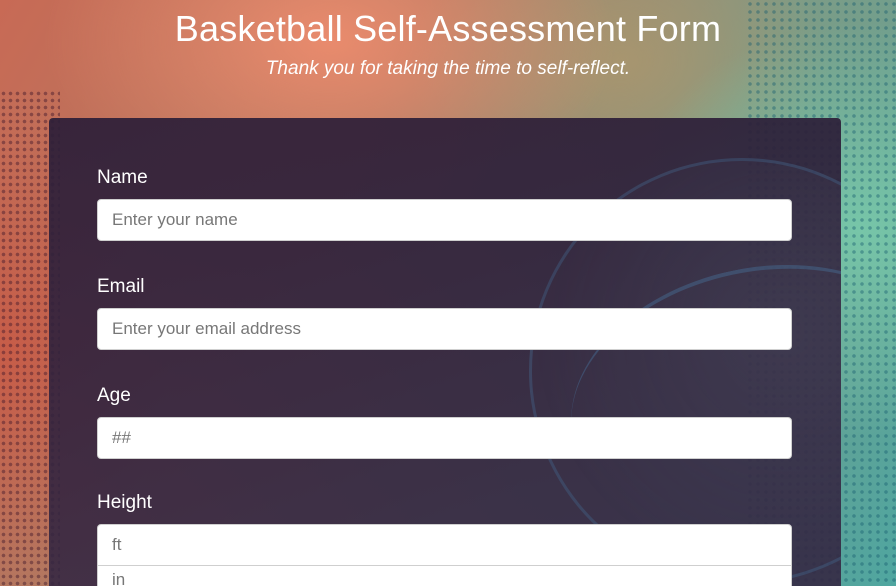 The height and width of the screenshot is (586, 896). I want to click on email-field-group: Email, so click(444, 313).